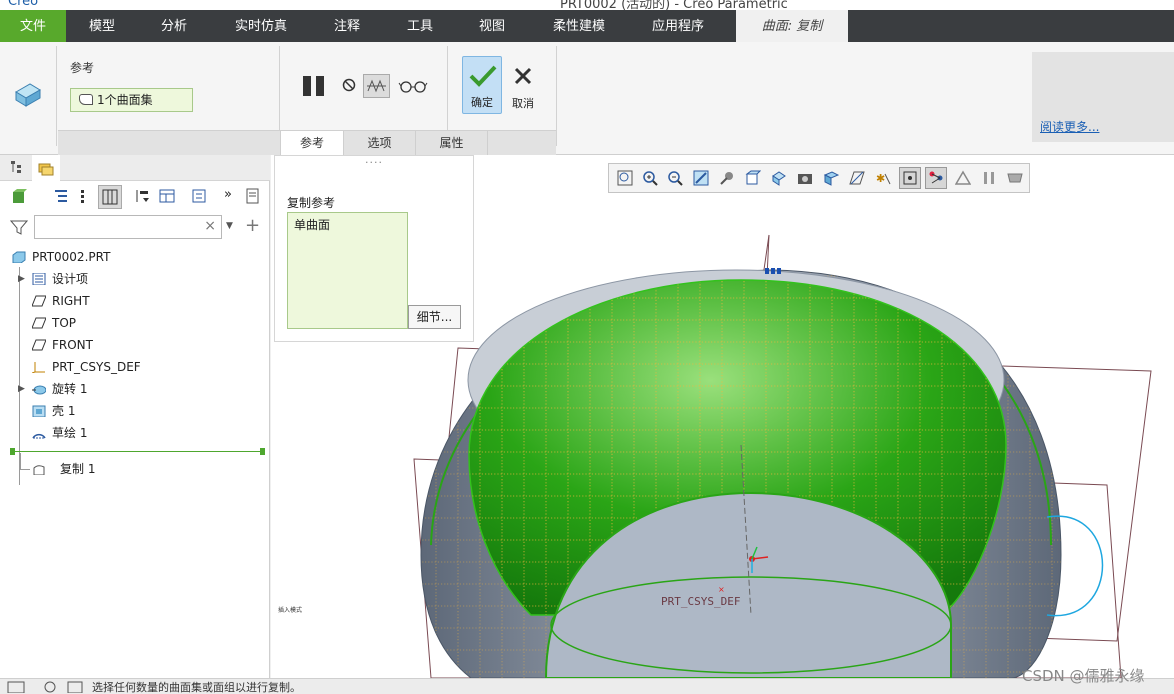 This screenshot has height=694, width=1174. Describe the element at coordinates (380, 143) in the screenshot. I see `tab-options: 选项` at that location.